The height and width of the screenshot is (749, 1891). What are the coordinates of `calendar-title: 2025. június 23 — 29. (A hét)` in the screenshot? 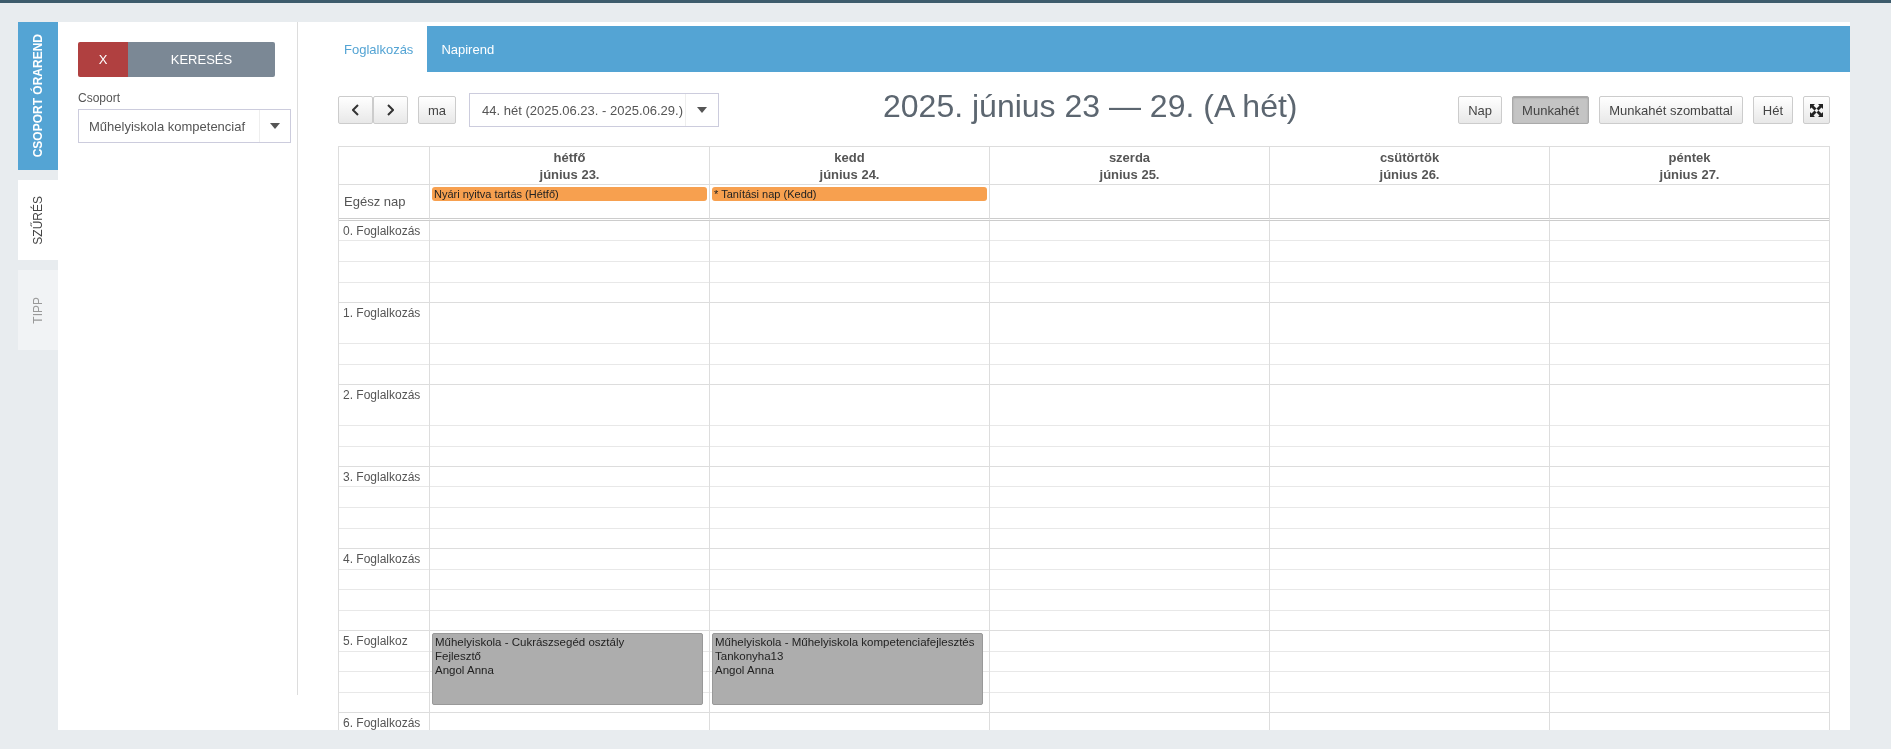 It's located at (1090, 106).